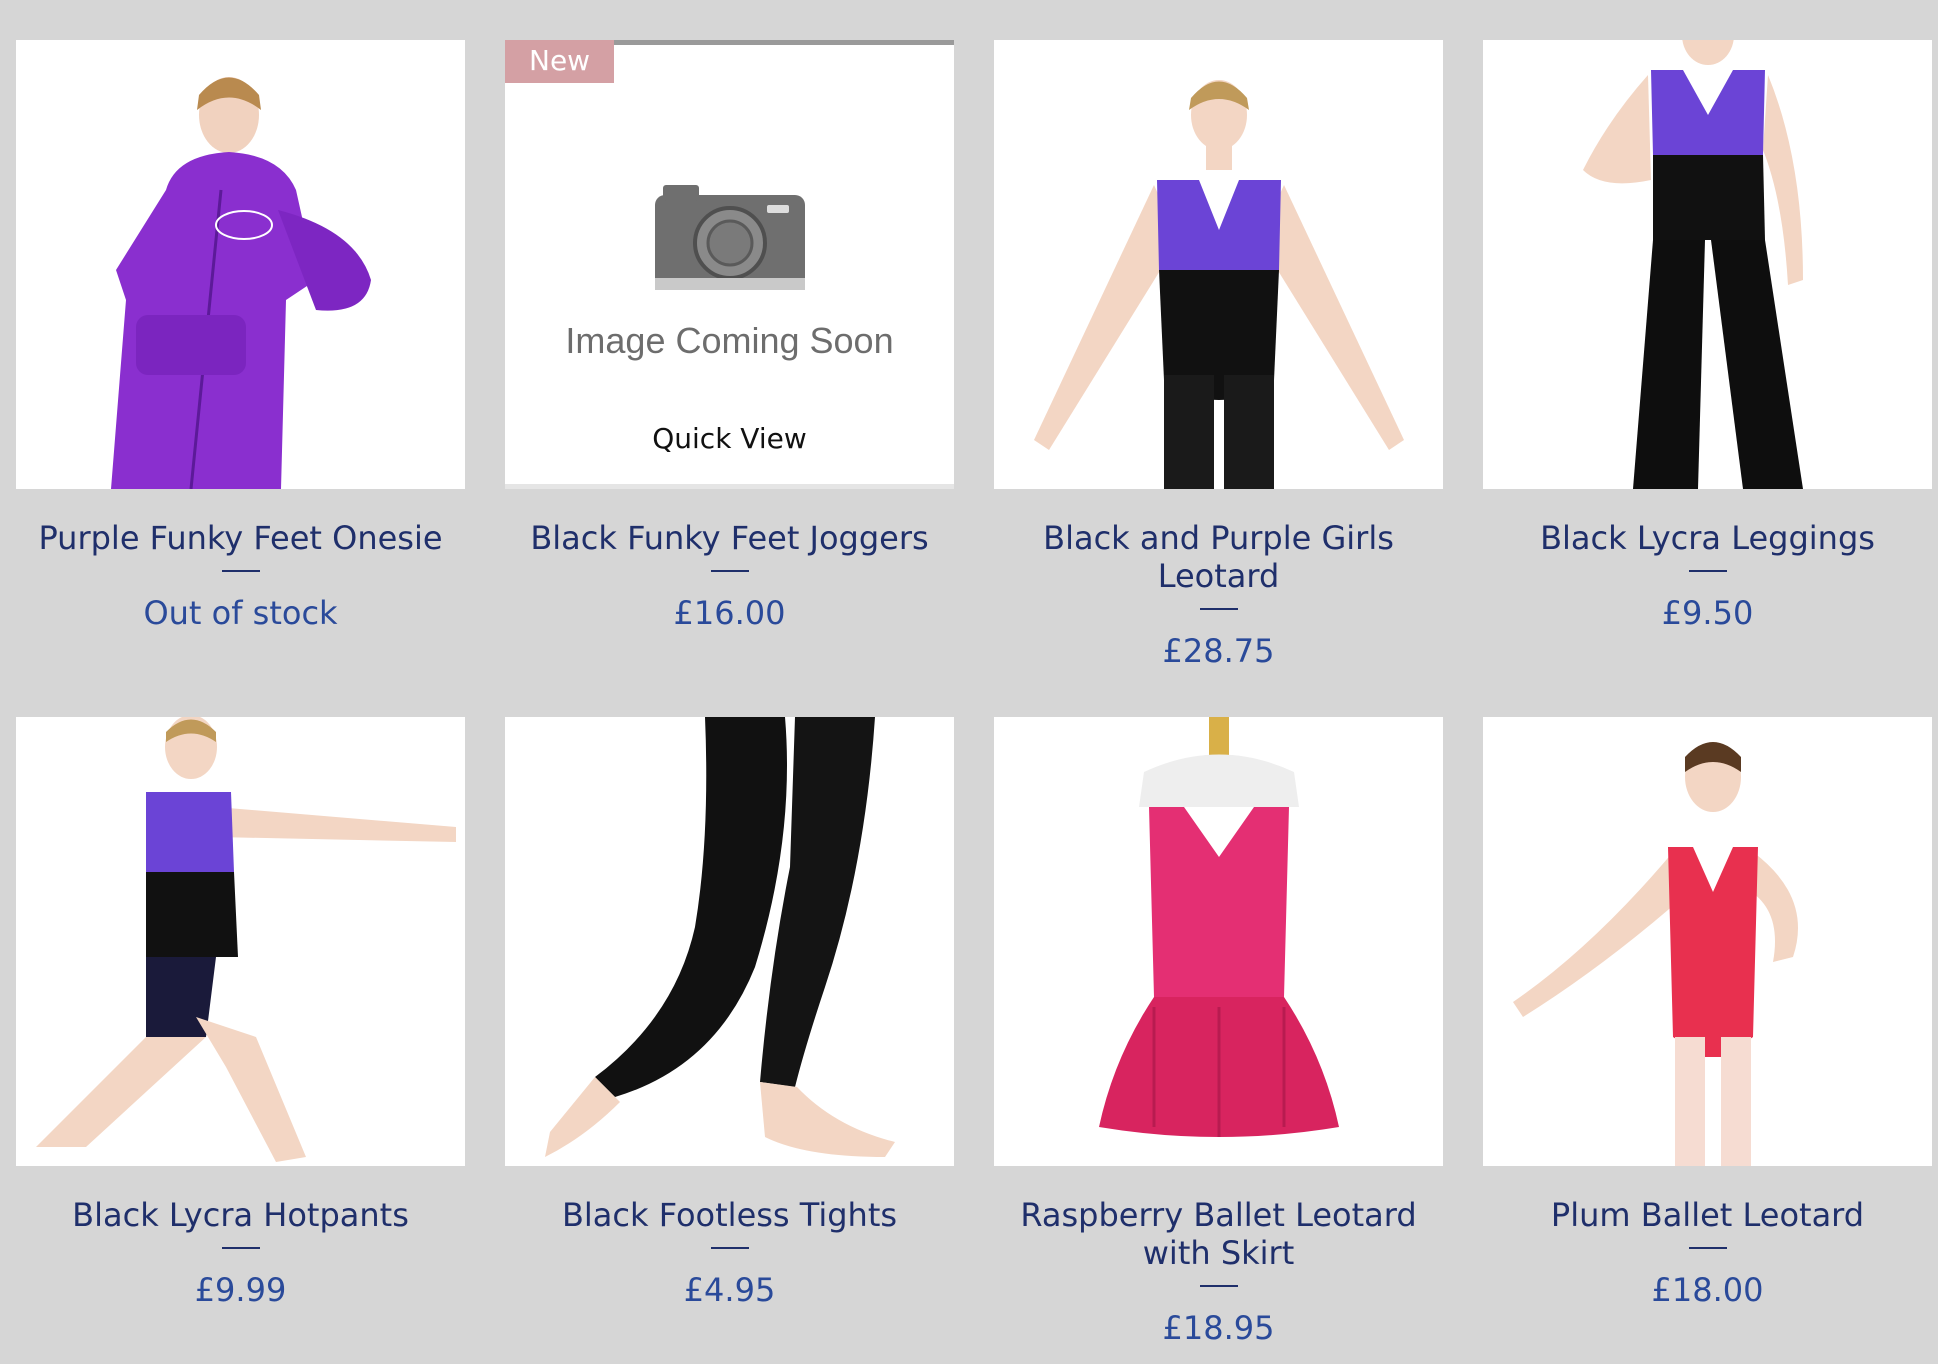  I want to click on product-image-purple-onesie, so click(240, 264).